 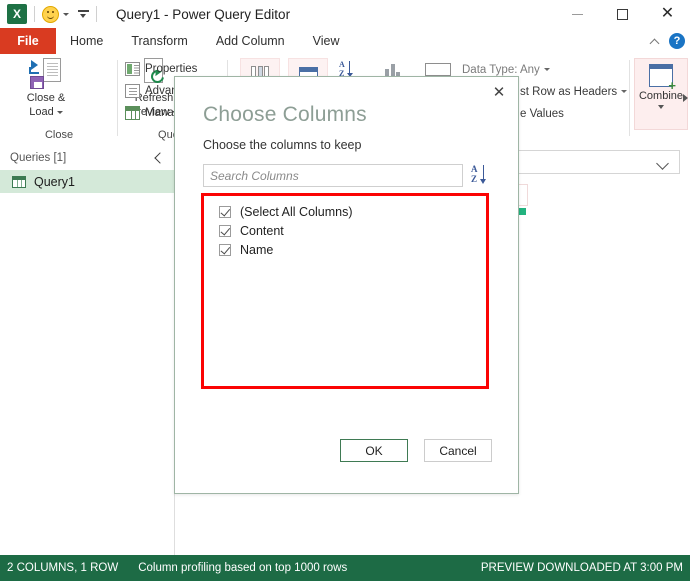 I want to click on down-arrow-shape, so click(x=483, y=174).